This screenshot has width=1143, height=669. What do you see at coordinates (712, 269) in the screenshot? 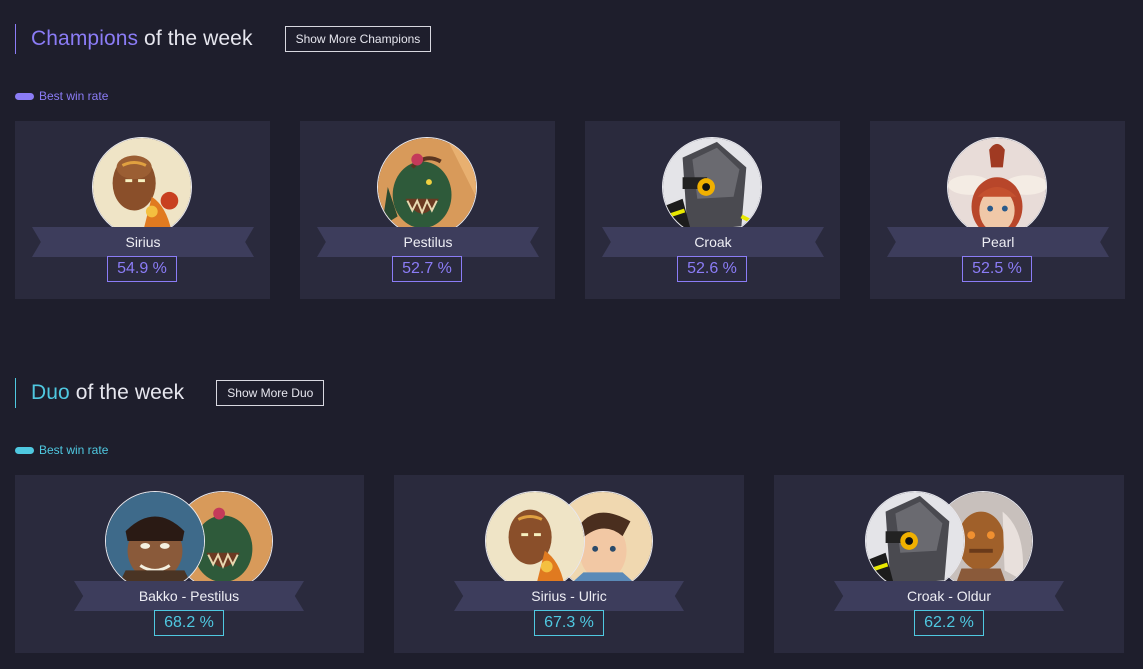
I see `win-rate-value: 52.6 %` at bounding box center [712, 269].